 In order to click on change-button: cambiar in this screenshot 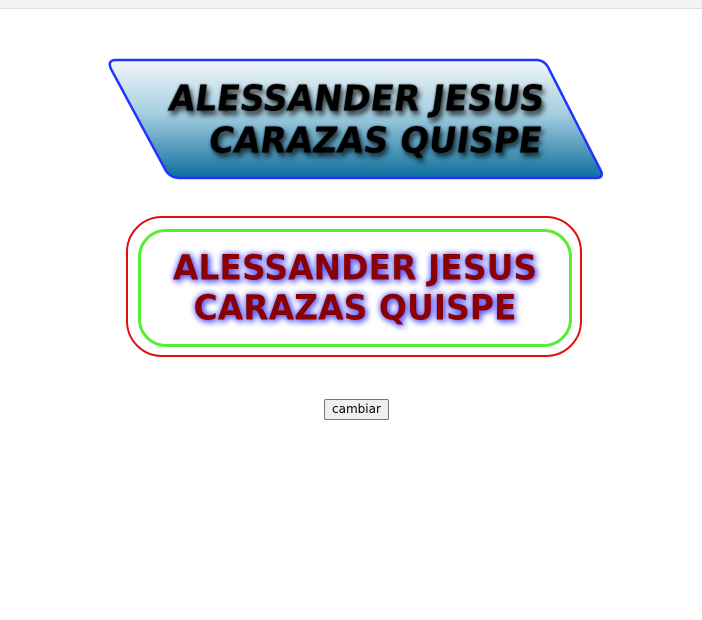, I will do `click(356, 409)`.